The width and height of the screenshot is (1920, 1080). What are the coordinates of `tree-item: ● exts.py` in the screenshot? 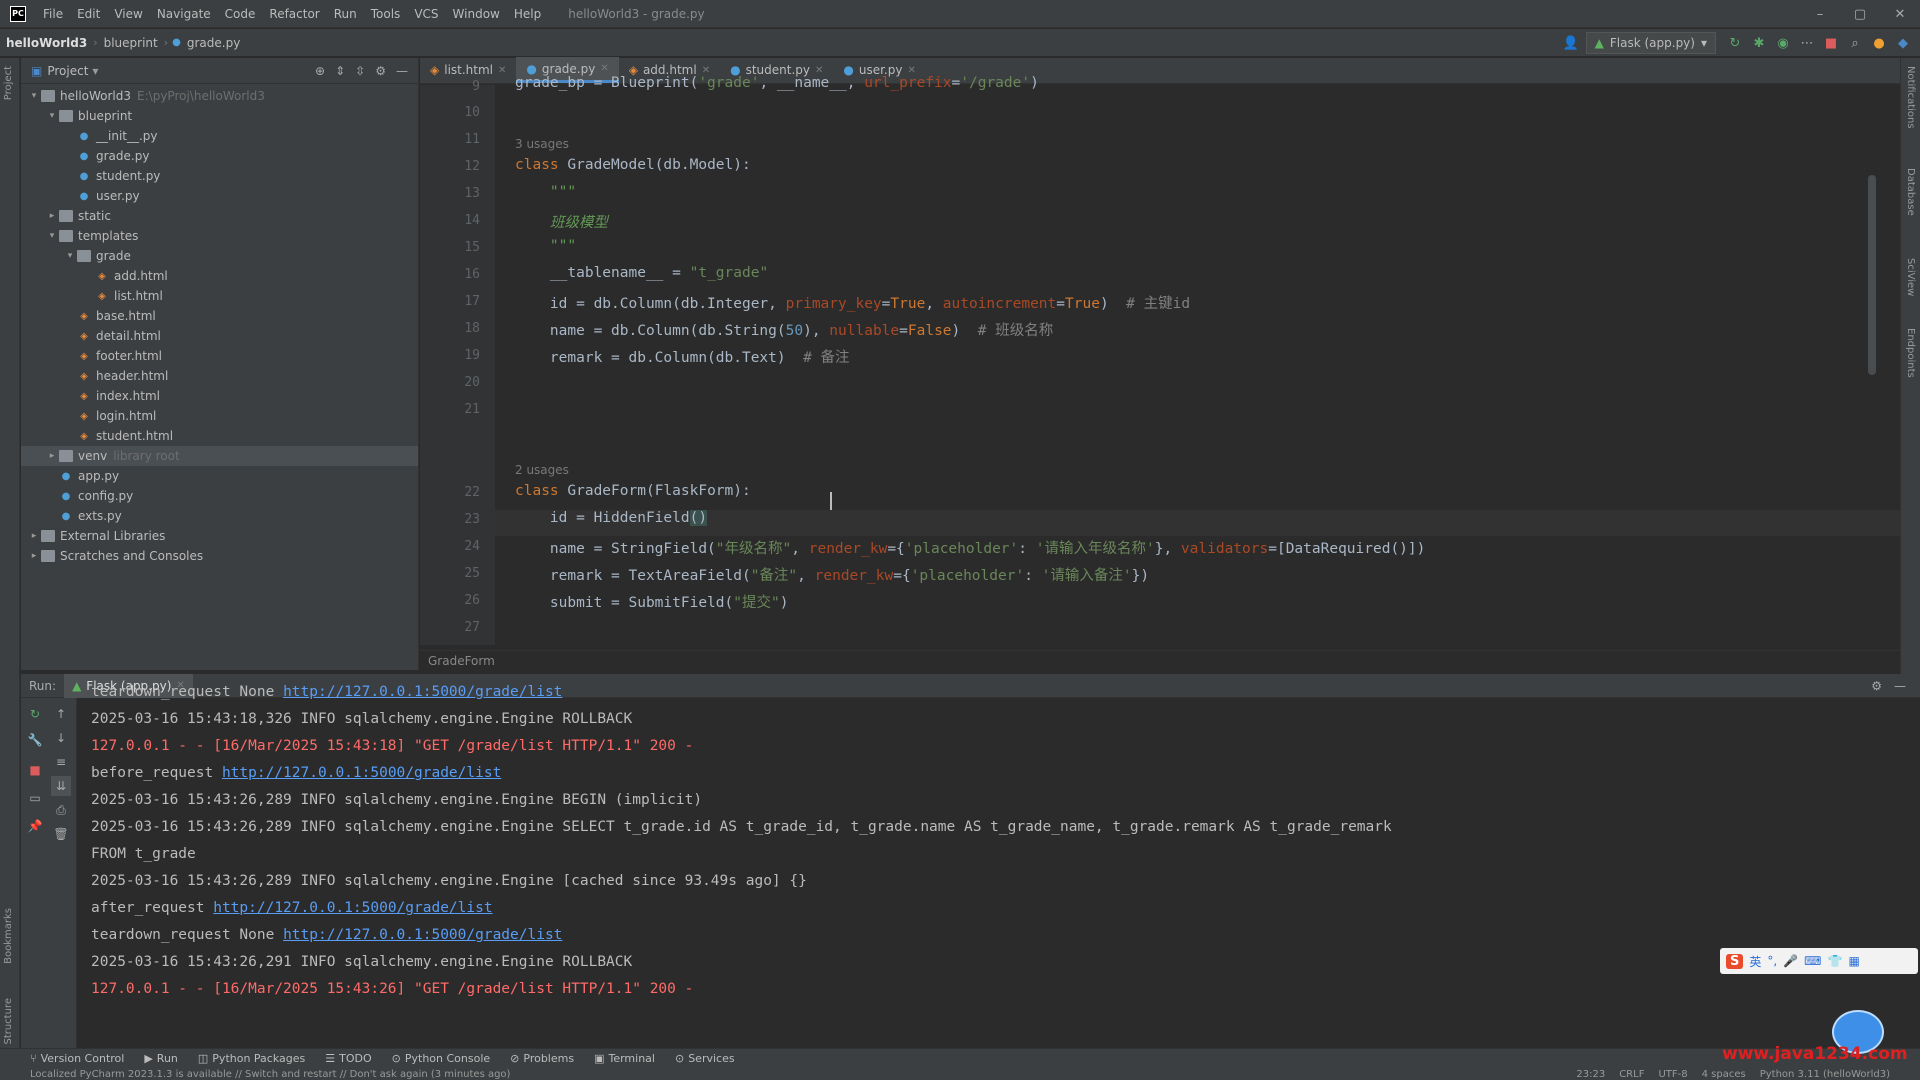 It's located at (219, 516).